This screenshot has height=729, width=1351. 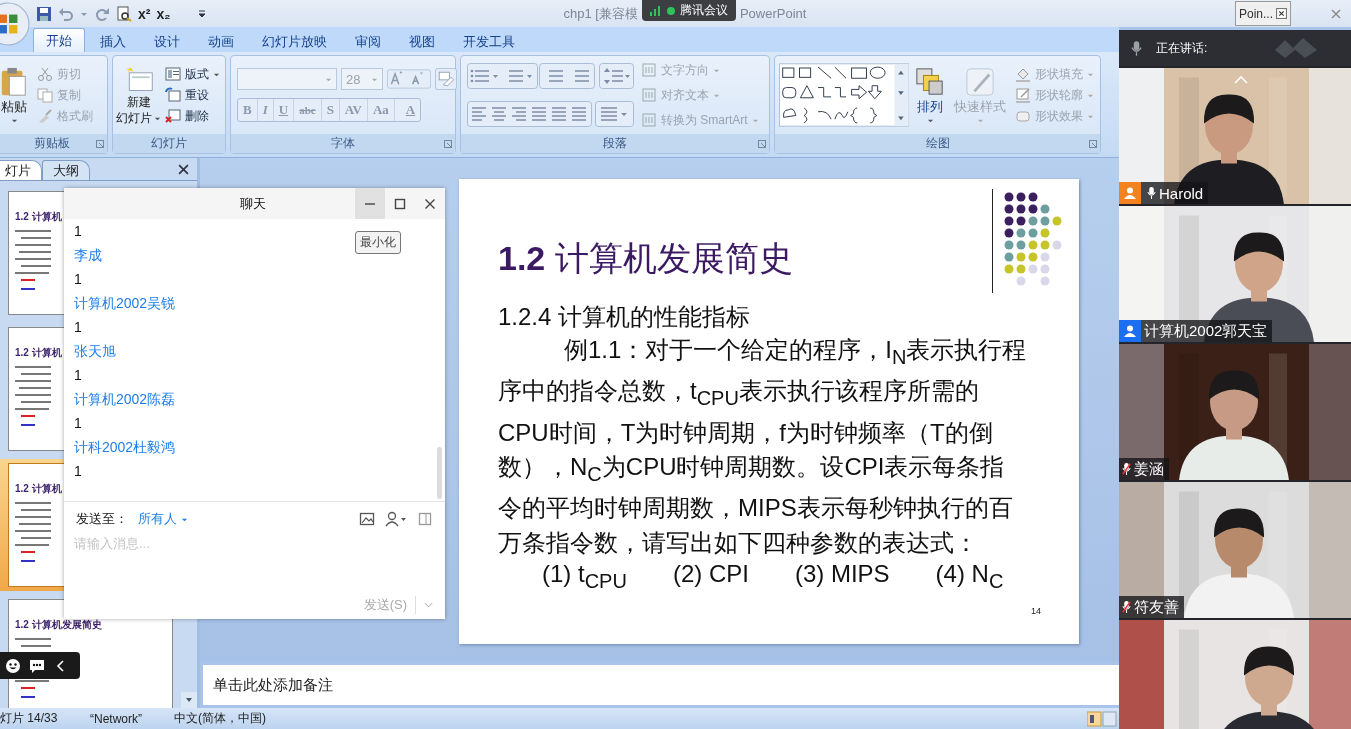 What do you see at coordinates (163, 13) in the screenshot?
I see `format-button: x₂` at bounding box center [163, 13].